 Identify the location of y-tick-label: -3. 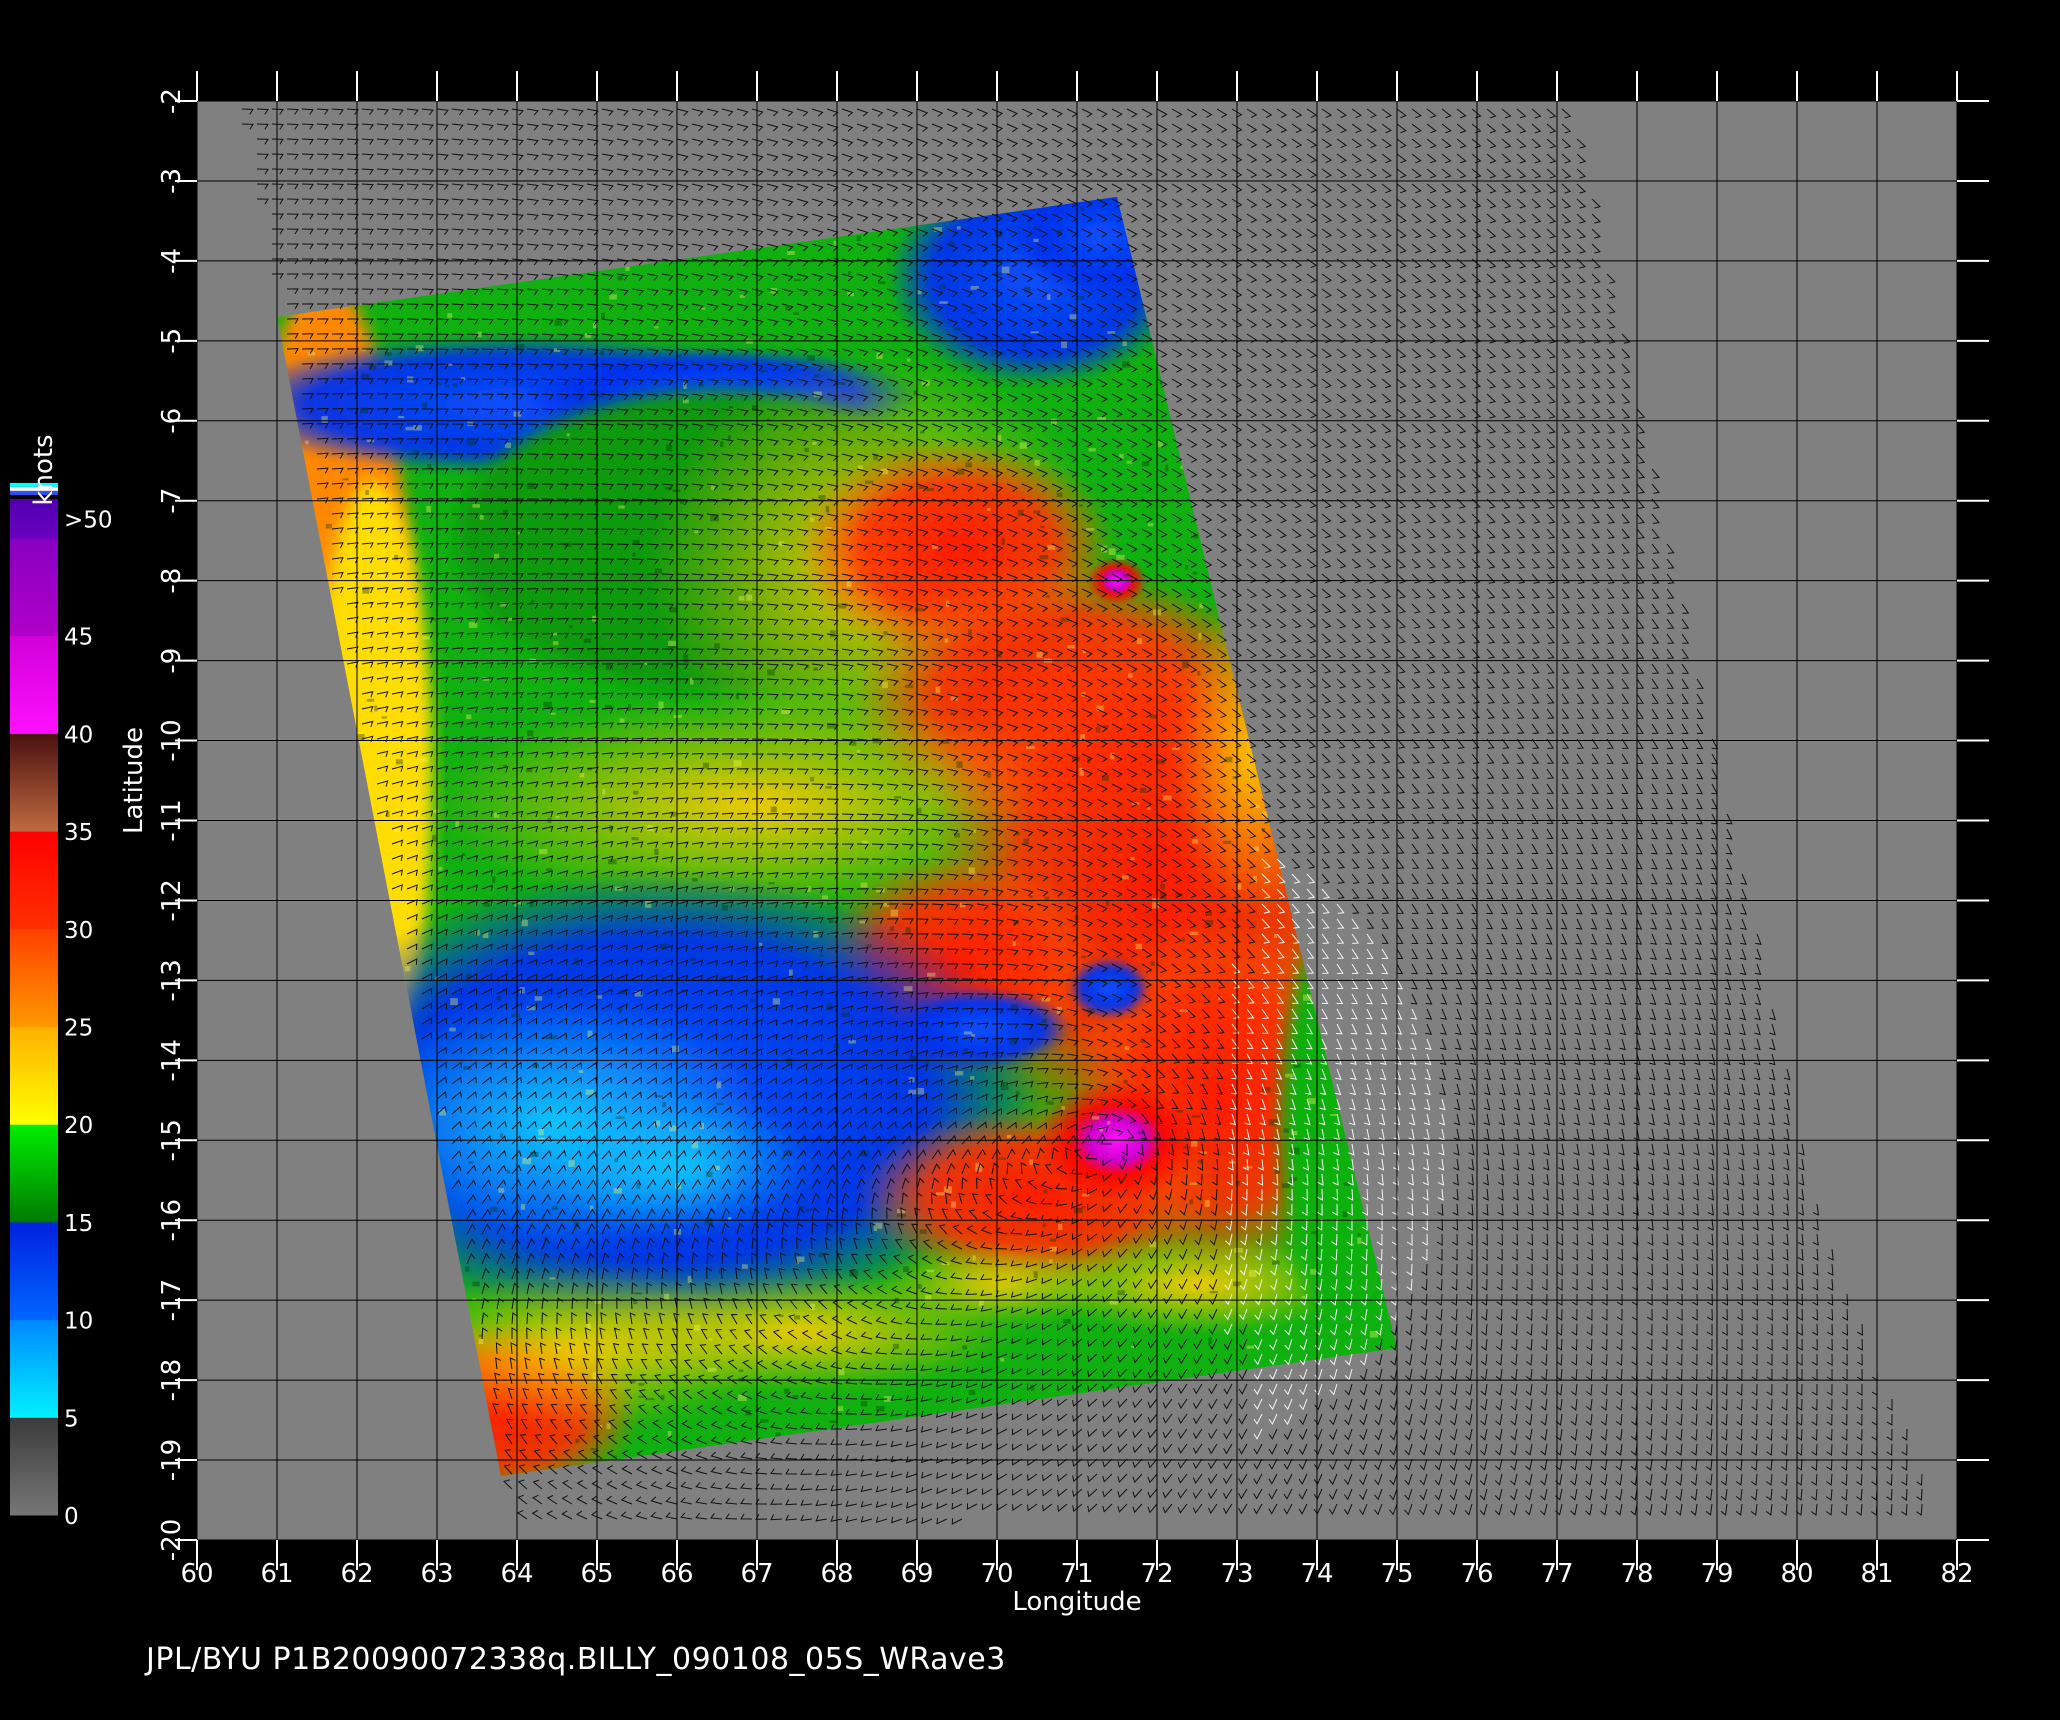
(172, 181).